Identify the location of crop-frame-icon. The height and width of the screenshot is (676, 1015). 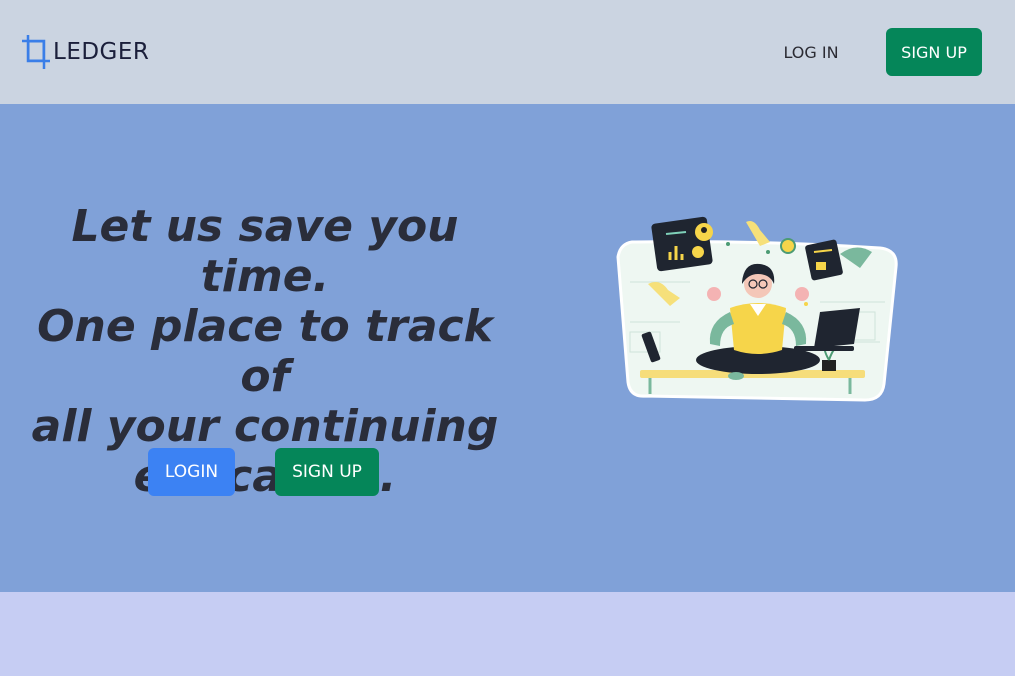
(36, 52).